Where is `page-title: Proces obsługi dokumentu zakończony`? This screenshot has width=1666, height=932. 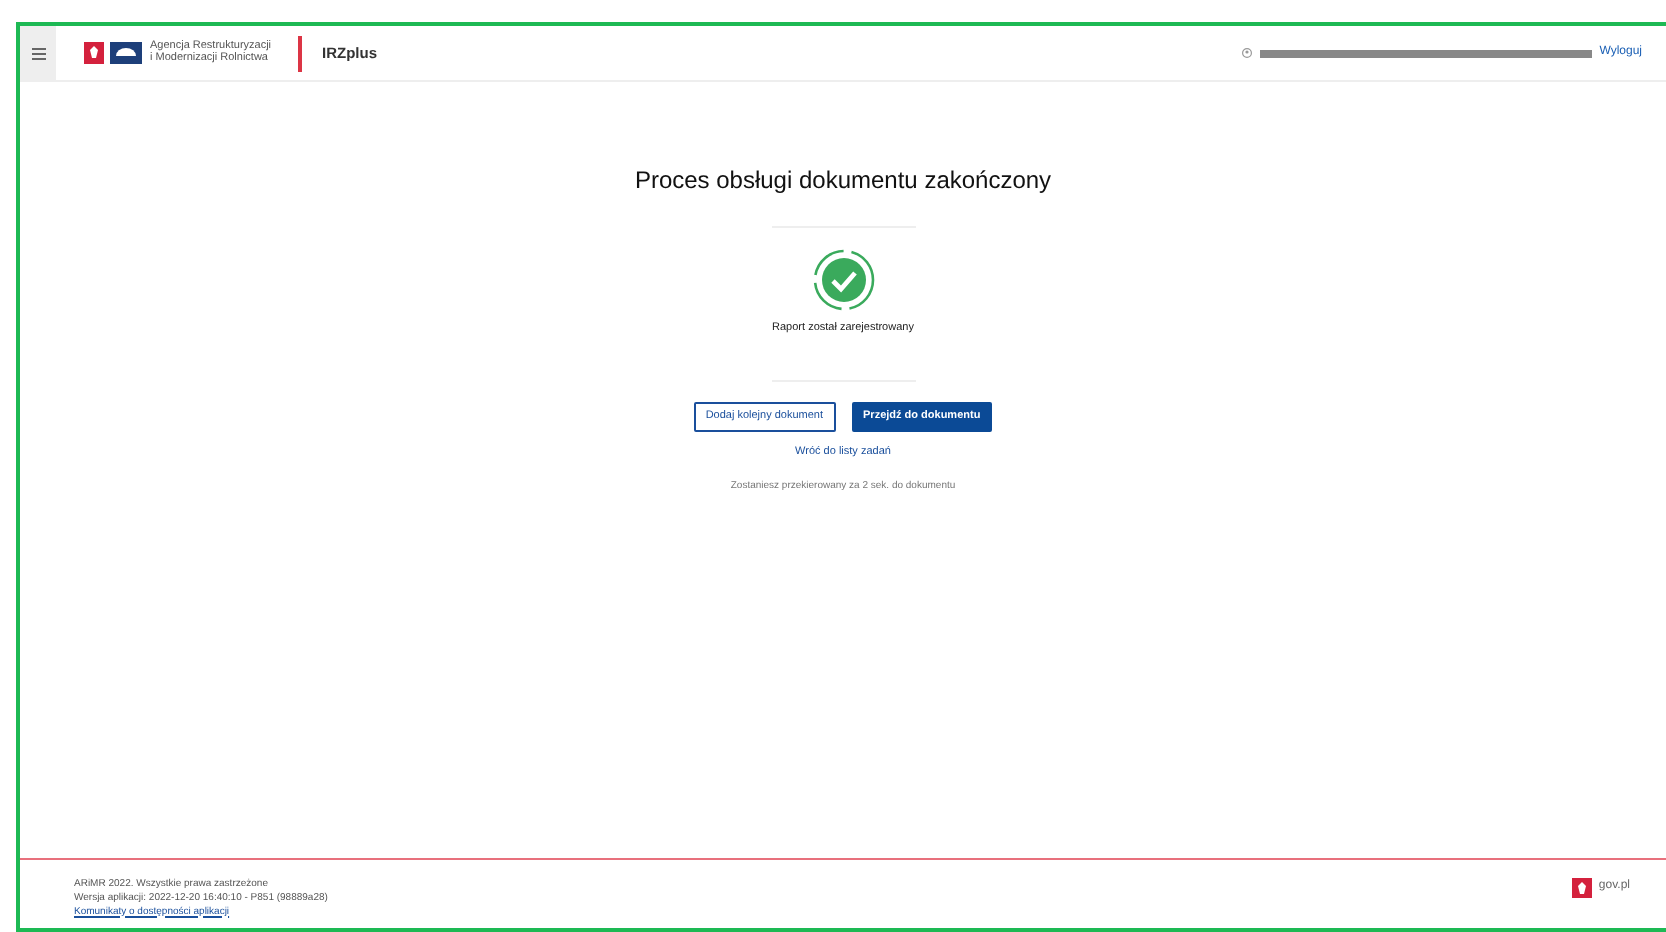
page-title: Proces obsługi dokumentu zakończony is located at coordinates (843, 181).